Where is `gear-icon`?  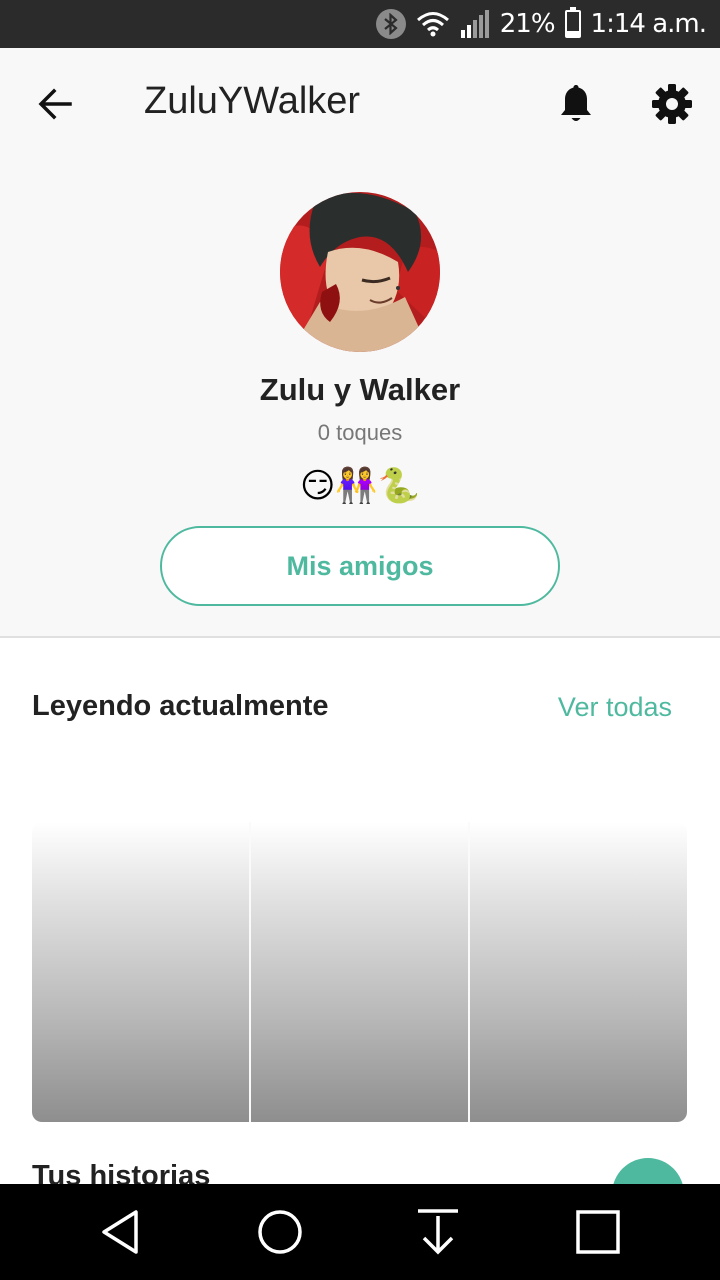
gear-icon is located at coordinates (672, 104).